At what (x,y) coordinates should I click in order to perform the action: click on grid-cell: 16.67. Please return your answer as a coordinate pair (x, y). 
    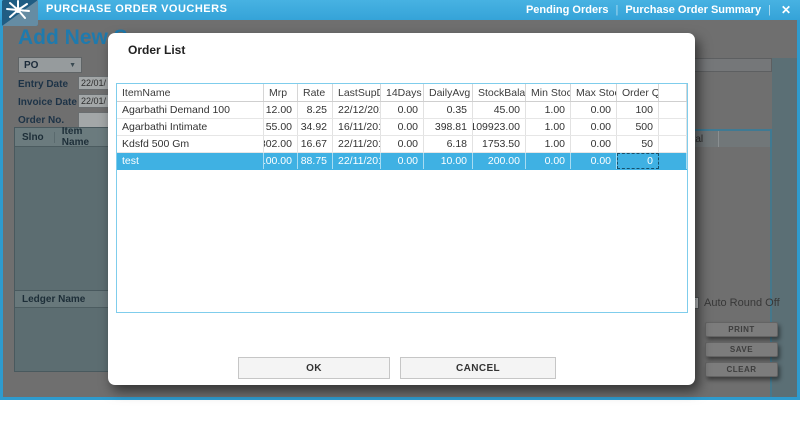
    Looking at the image, I should click on (315, 144).